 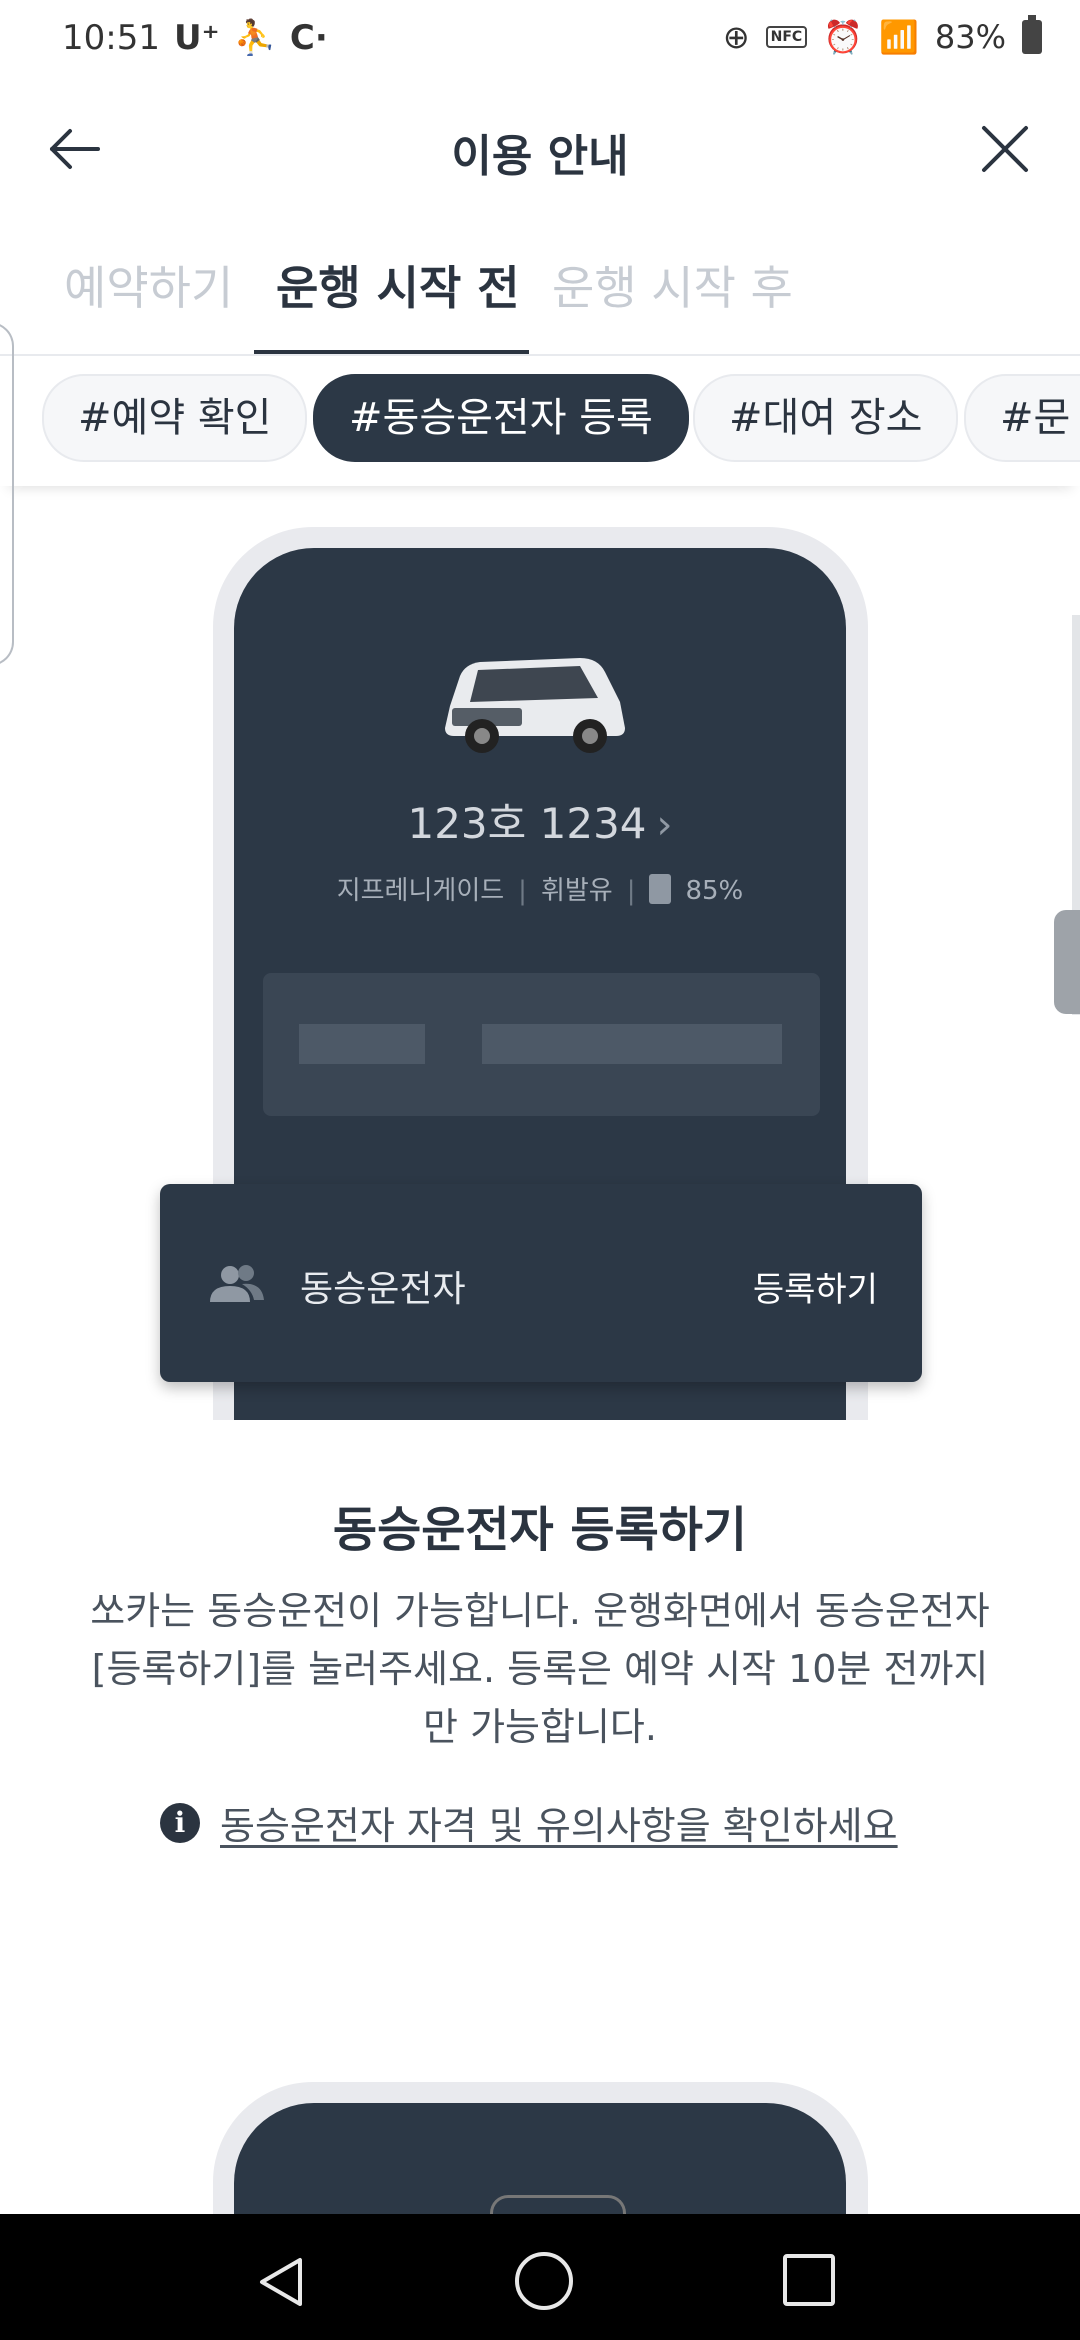 I want to click on nfc-icon: NFC, so click(x=786, y=37).